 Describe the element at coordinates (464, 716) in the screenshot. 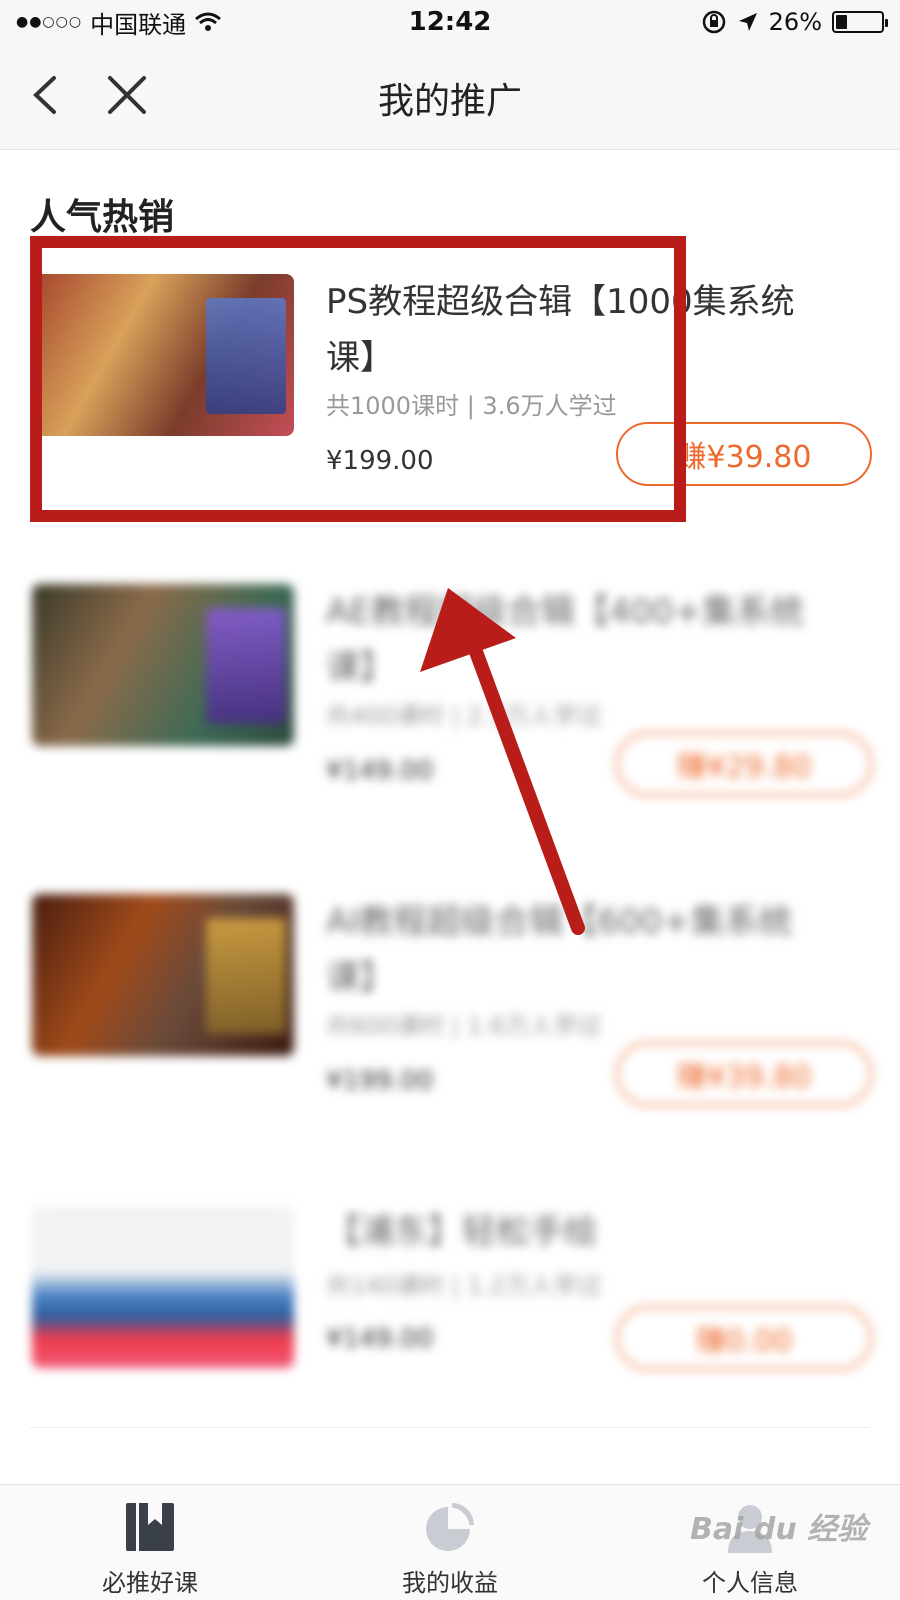

I see `course-meta: 共400课时 | 2.3万人学过` at that location.